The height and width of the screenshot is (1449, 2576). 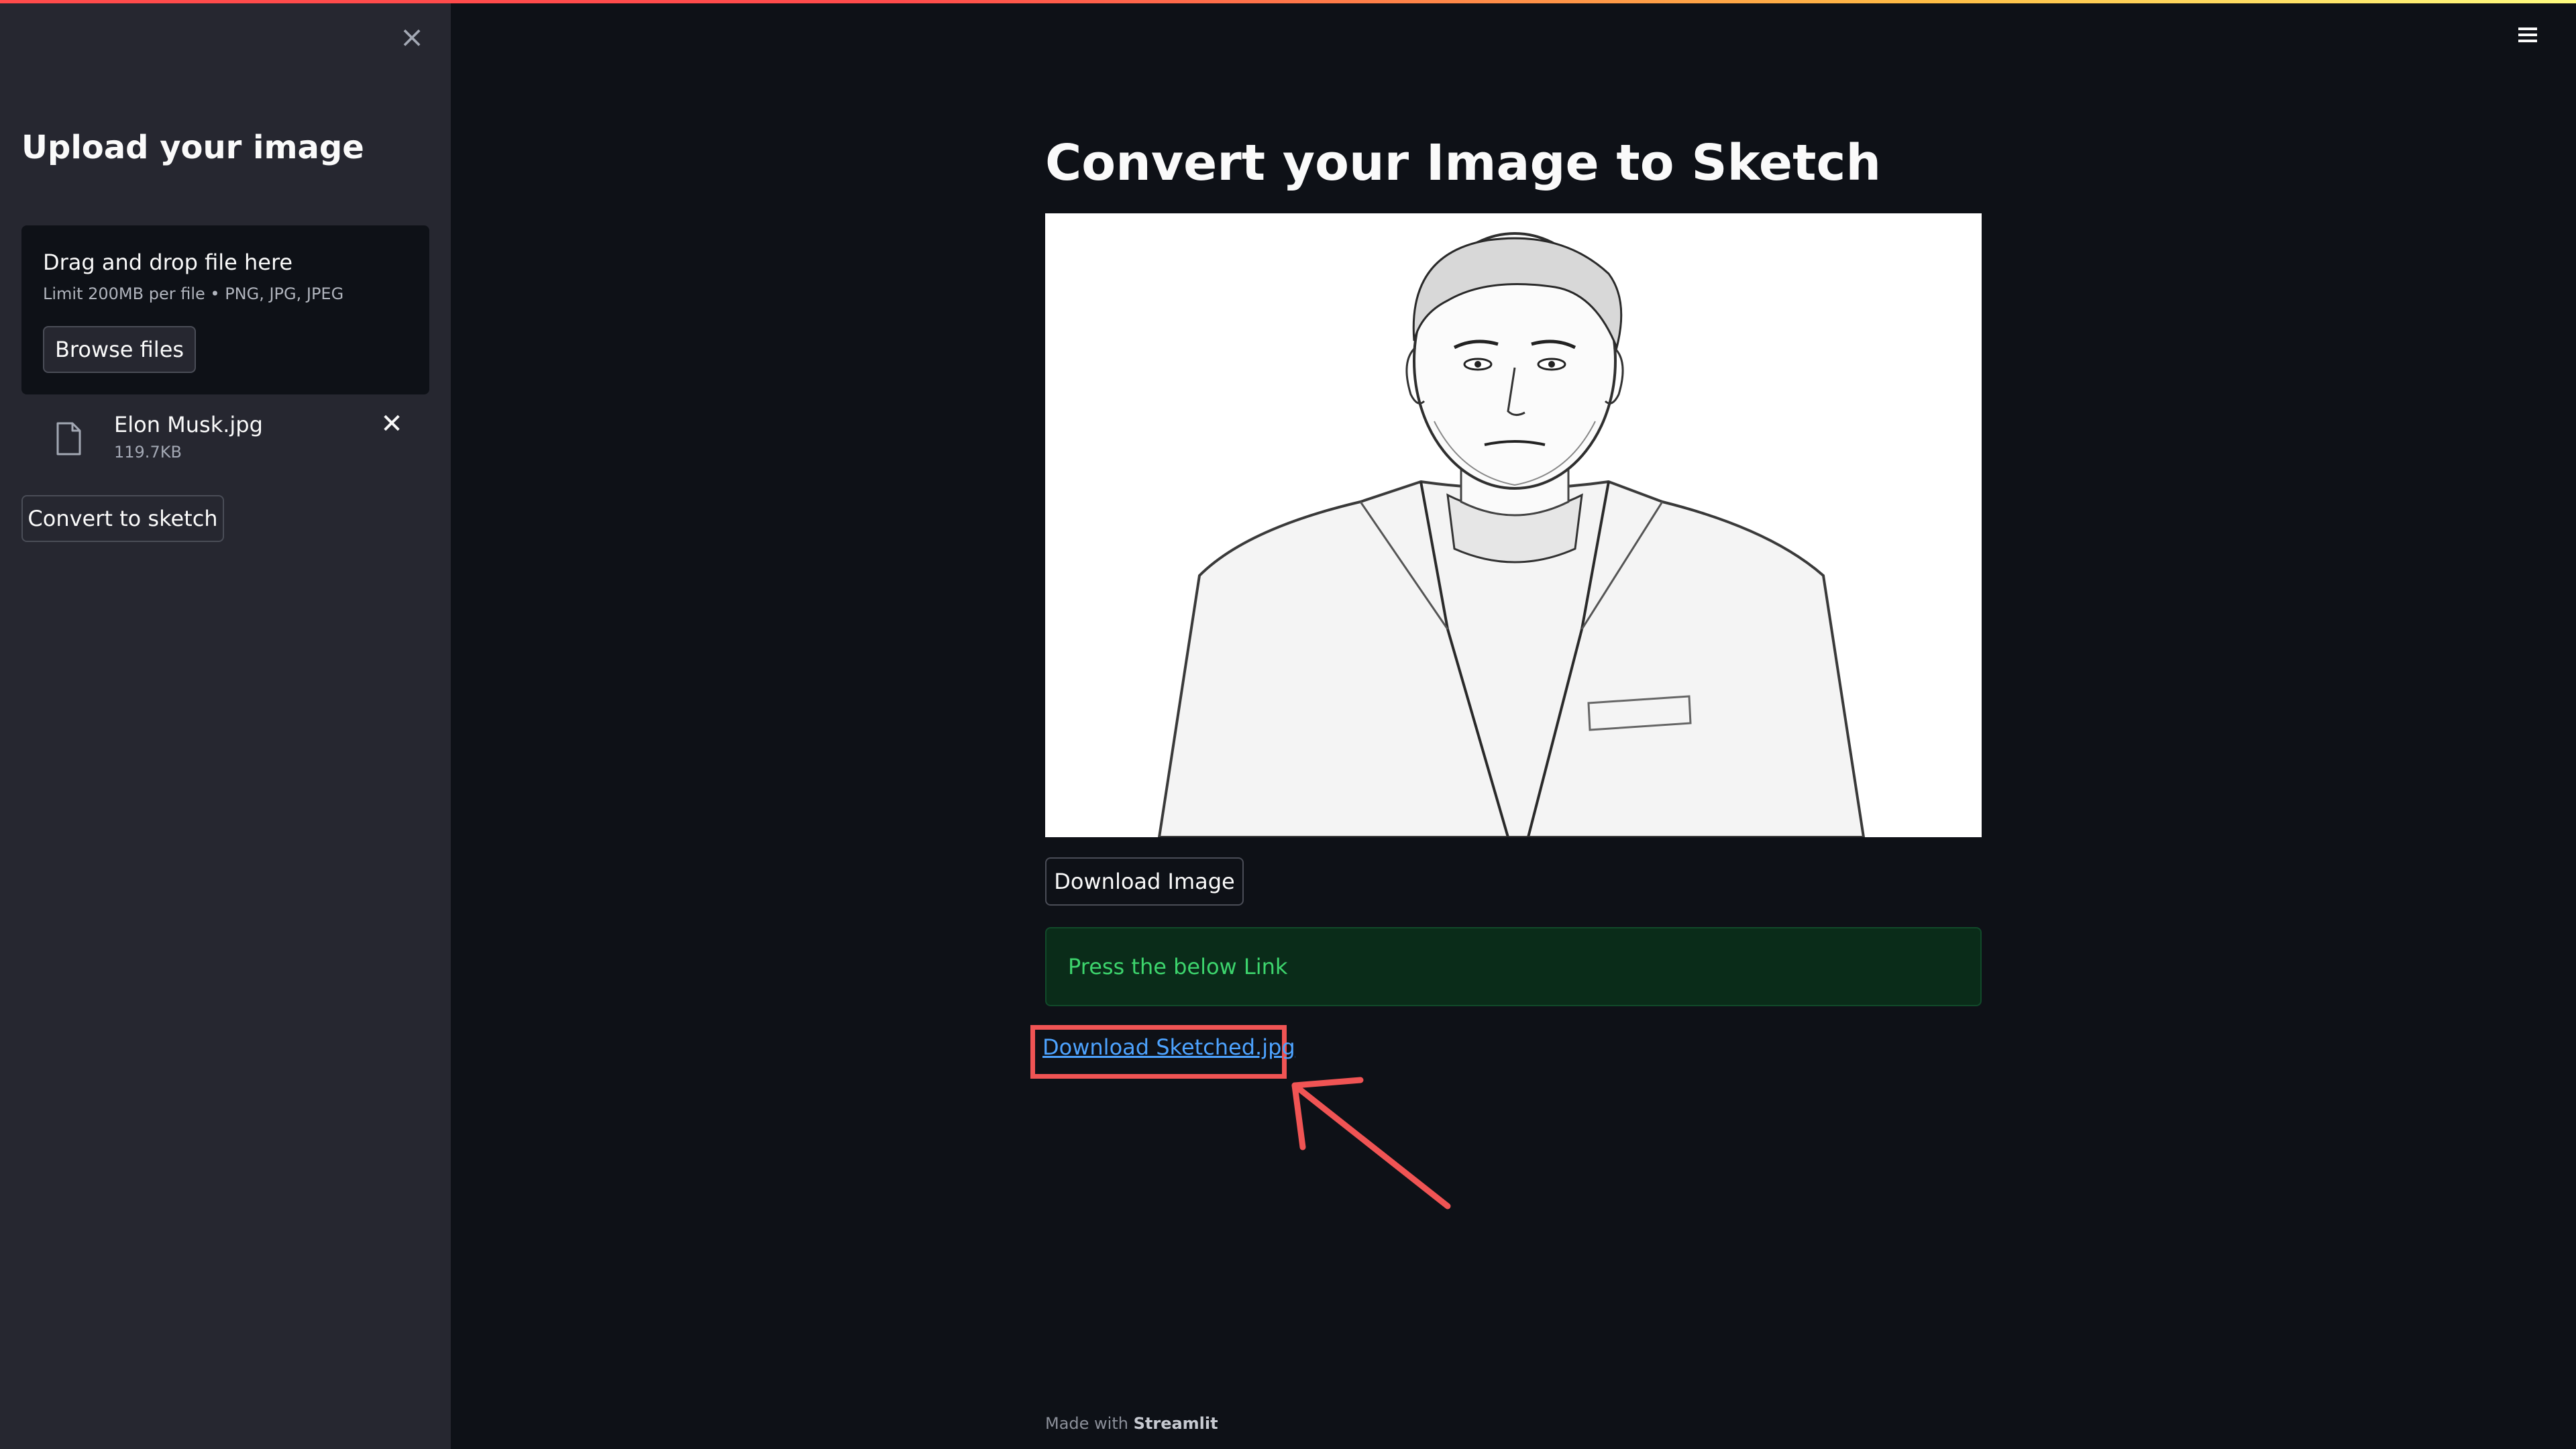 I want to click on file-icon, so click(x=68, y=438).